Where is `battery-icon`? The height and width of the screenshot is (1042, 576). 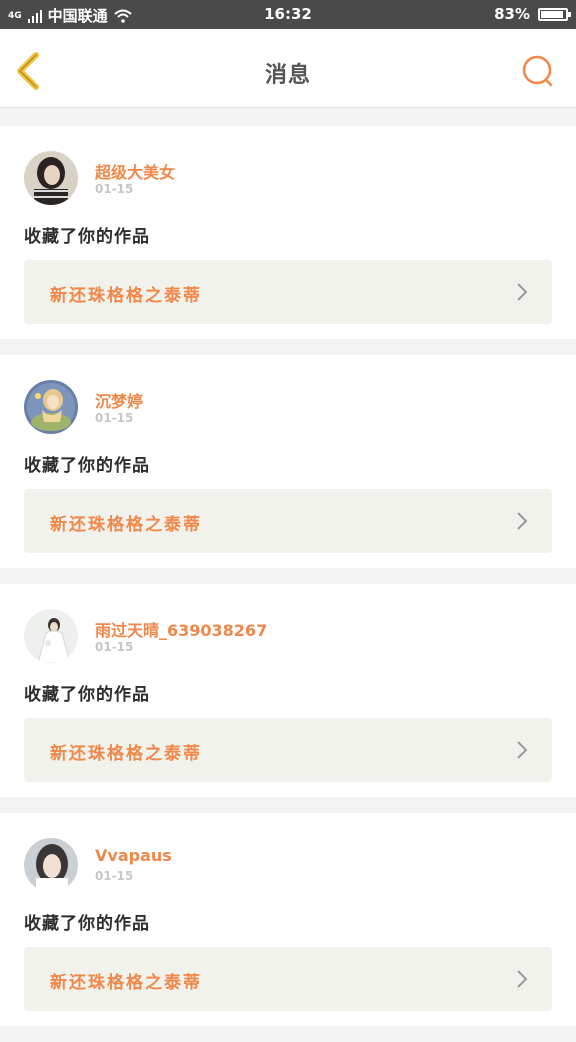
battery-icon is located at coordinates (554, 14).